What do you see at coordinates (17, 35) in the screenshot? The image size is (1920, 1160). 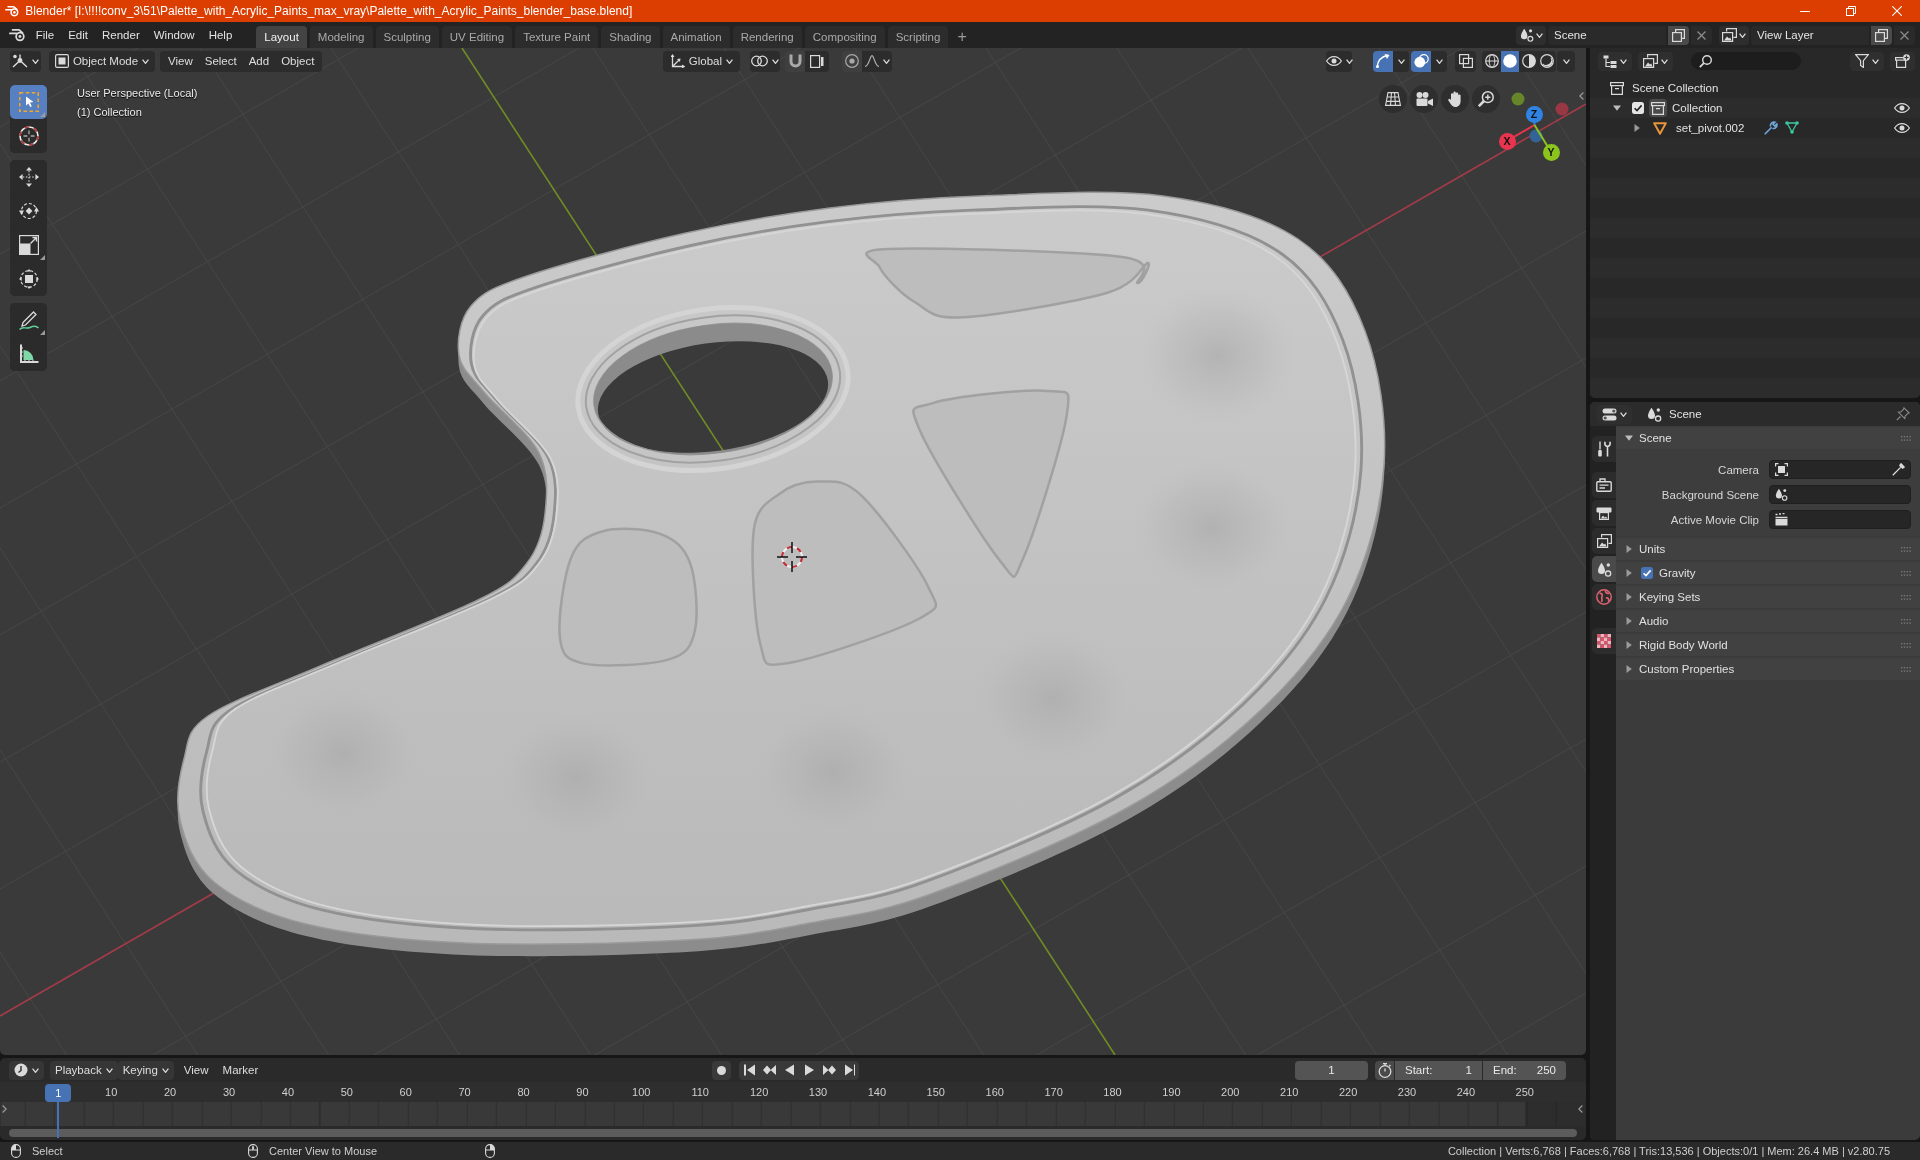 I see `blender-logo-icon` at bounding box center [17, 35].